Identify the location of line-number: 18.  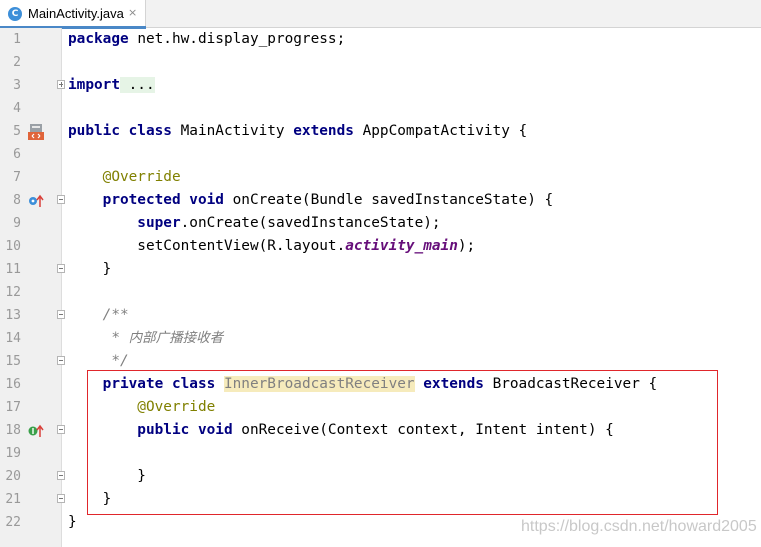
(13, 430).